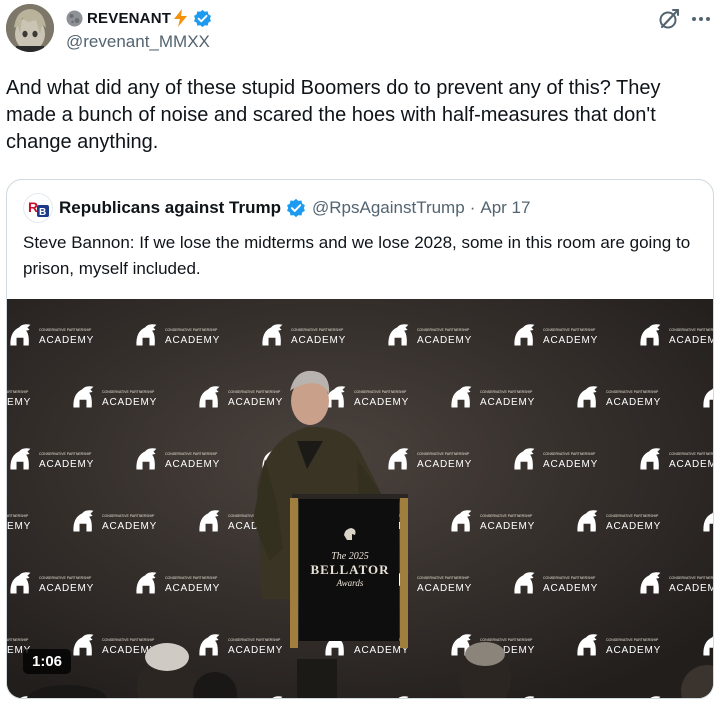 The image size is (720, 705). Describe the element at coordinates (388, 207) in the screenshot. I see `quoted-author-handle: @RpsAgainstTrump` at that location.